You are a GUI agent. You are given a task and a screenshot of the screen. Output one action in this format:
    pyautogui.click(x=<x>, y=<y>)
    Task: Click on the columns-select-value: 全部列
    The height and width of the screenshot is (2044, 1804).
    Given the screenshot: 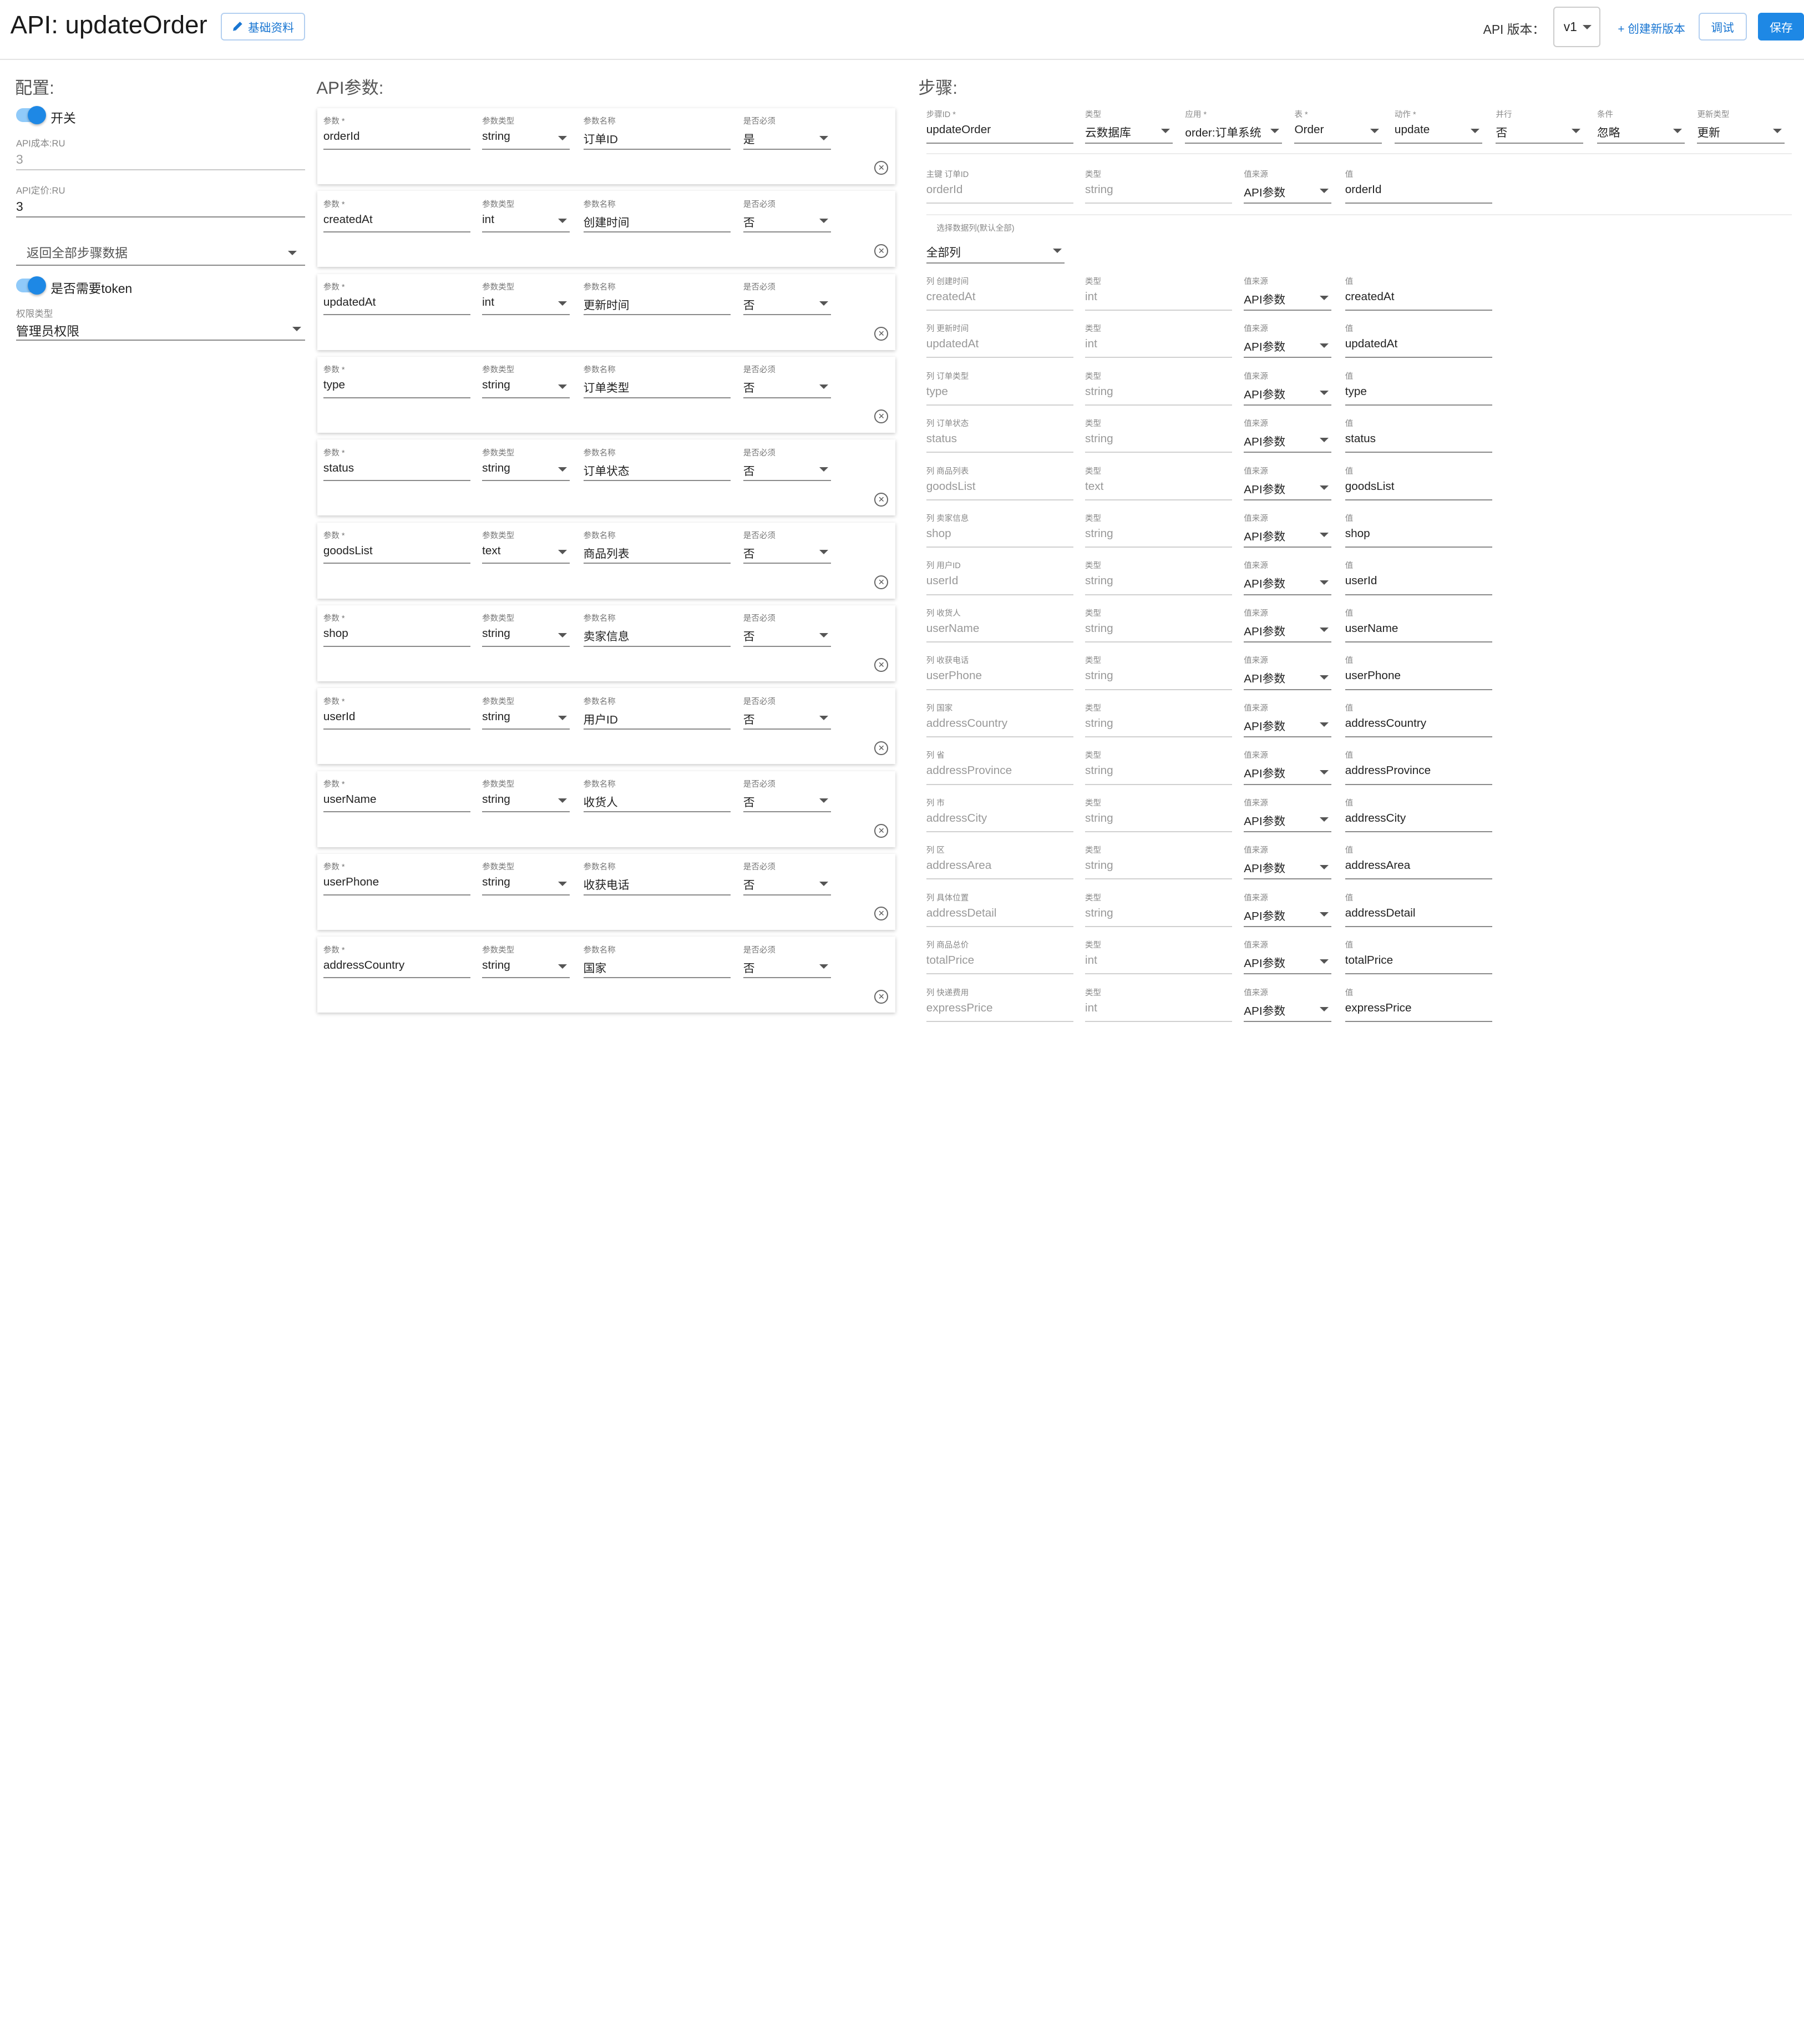 What is the action you would take?
    pyautogui.click(x=944, y=253)
    